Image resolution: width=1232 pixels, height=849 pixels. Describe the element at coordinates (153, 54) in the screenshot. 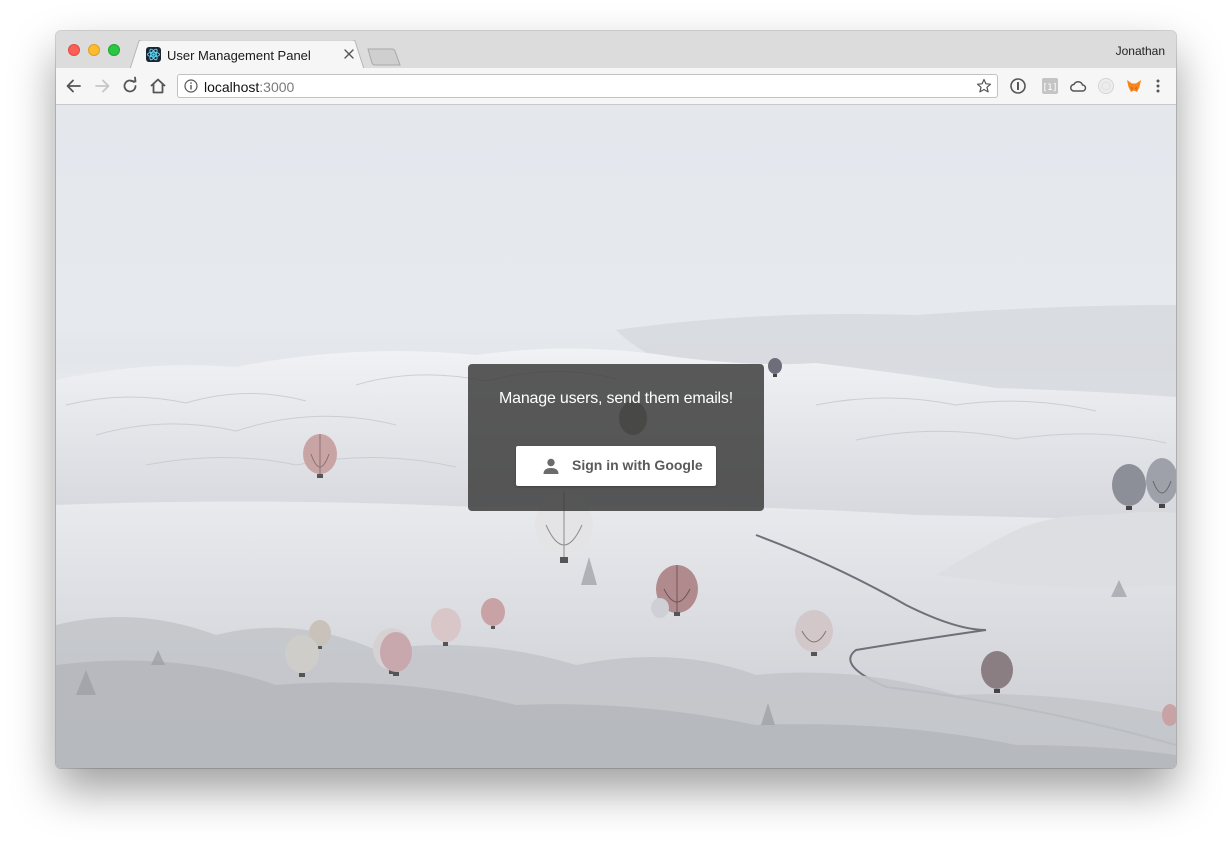

I see `react-icon` at that location.